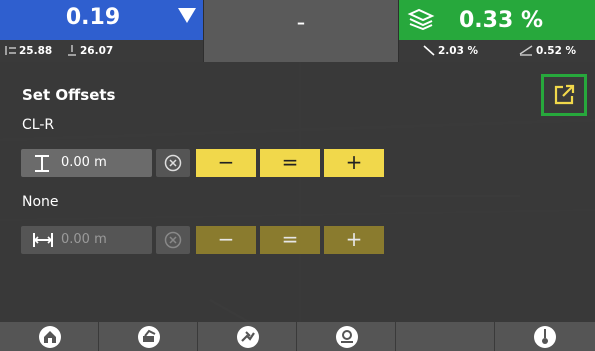 The width and height of the screenshot is (595, 351). What do you see at coordinates (226, 240) in the screenshot?
I see `horizontal-minus-button: −` at bounding box center [226, 240].